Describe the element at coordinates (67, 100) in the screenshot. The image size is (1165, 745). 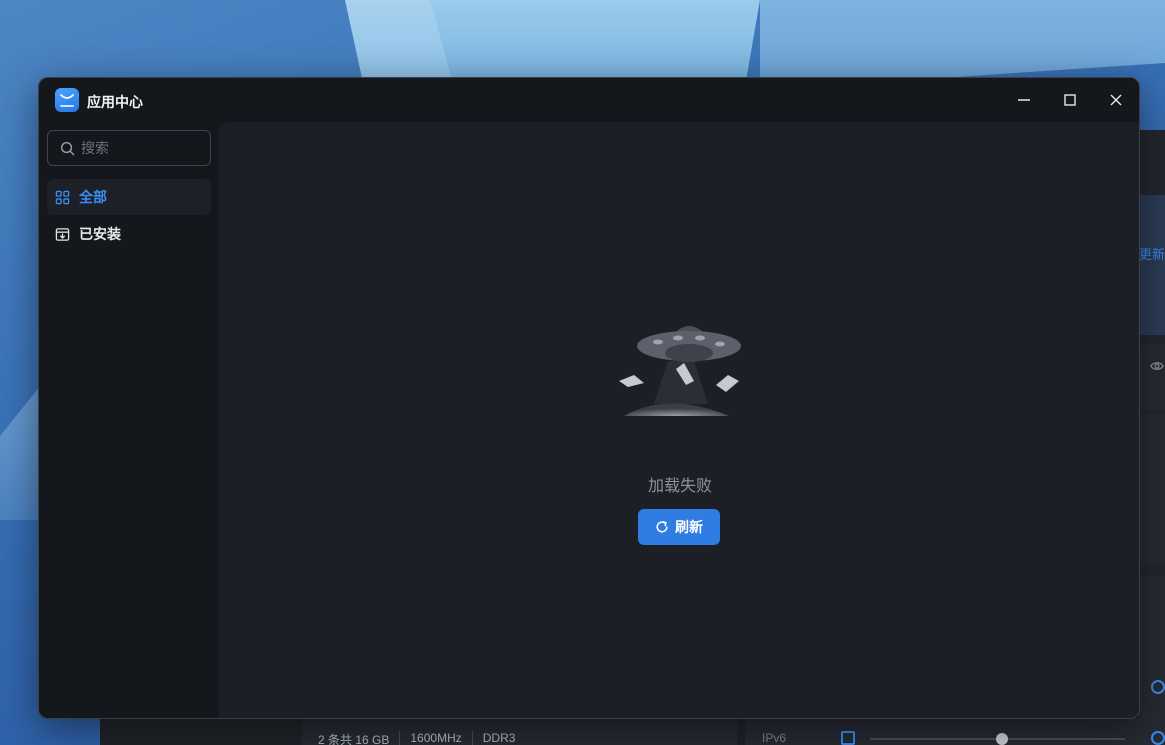
I see `app-store-logo-icon` at that location.